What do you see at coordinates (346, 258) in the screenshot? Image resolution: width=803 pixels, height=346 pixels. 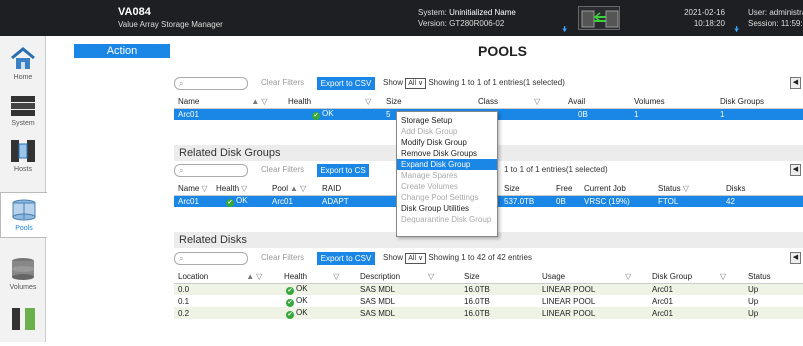 I see `disks-export-button: Export to CSV` at bounding box center [346, 258].